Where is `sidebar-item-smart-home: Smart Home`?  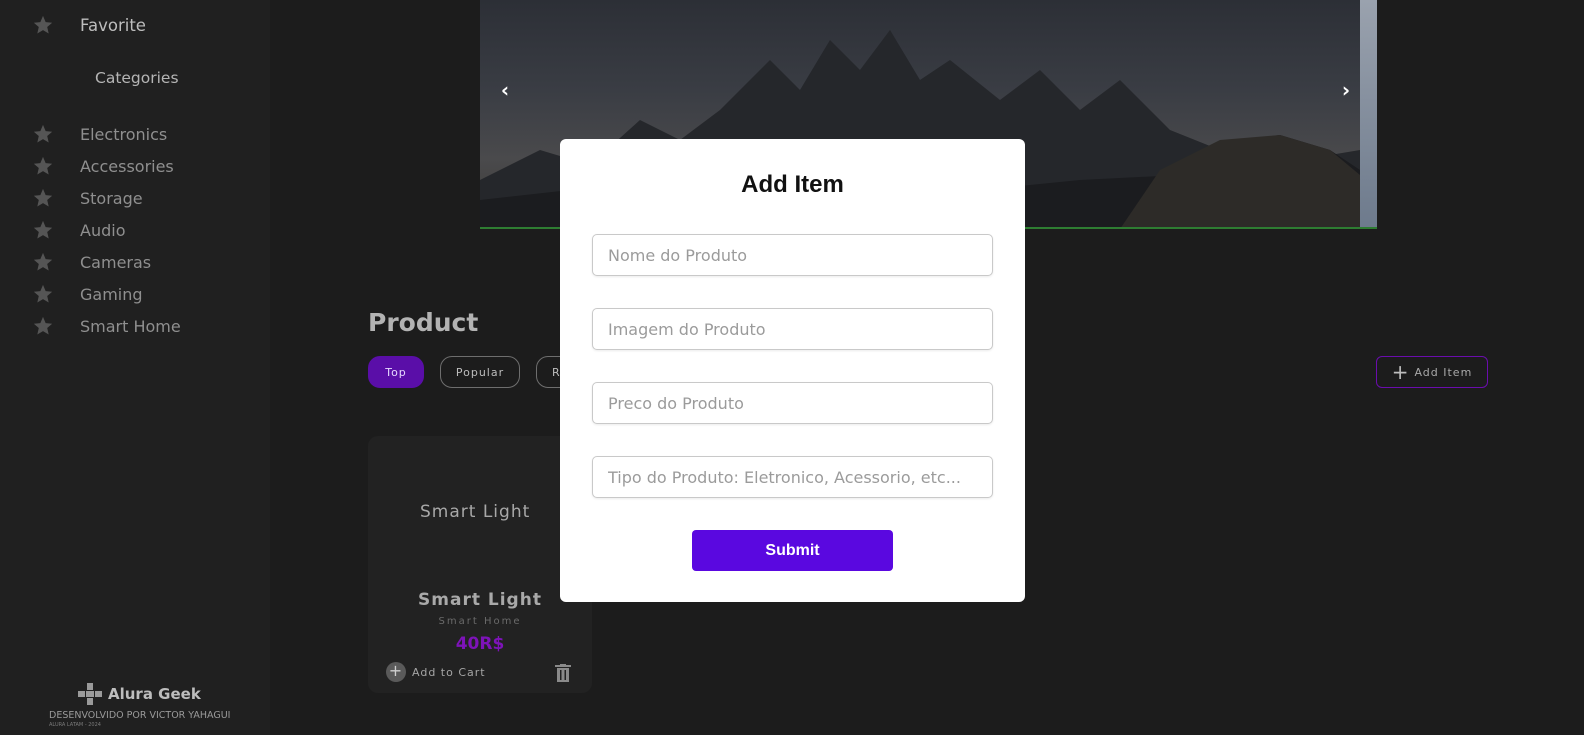
sidebar-item-smart-home: Smart Home is located at coordinates (106, 326).